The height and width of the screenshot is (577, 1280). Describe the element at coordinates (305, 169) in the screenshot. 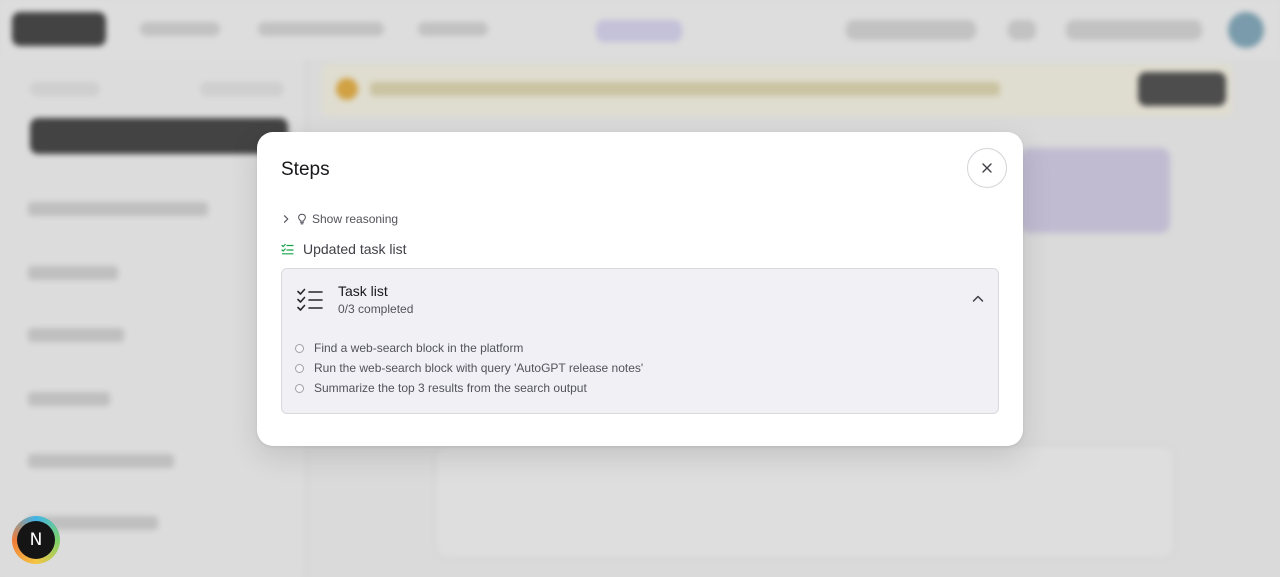

I see `modal-title: Steps` at that location.